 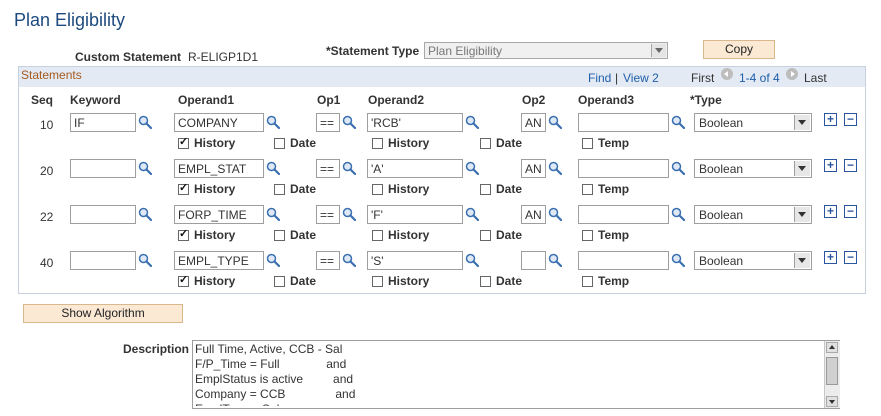 I want to click on statements-title: Statements, so click(x=51, y=75).